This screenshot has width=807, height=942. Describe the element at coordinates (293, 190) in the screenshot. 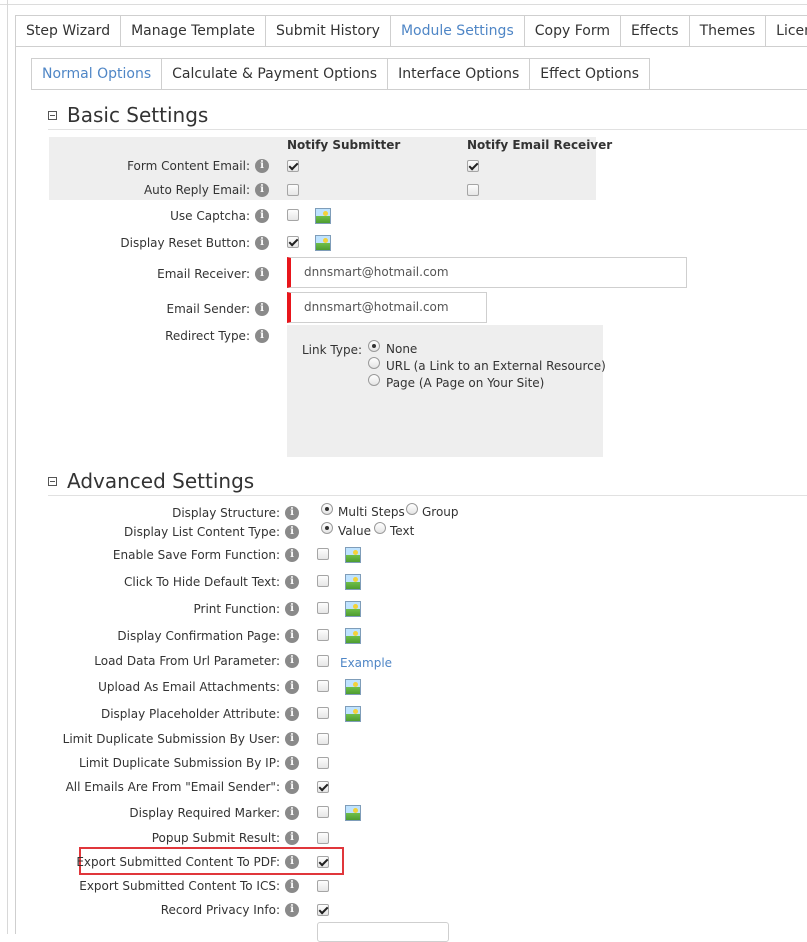

I see `auto-reply-submitter-checkbox` at that location.